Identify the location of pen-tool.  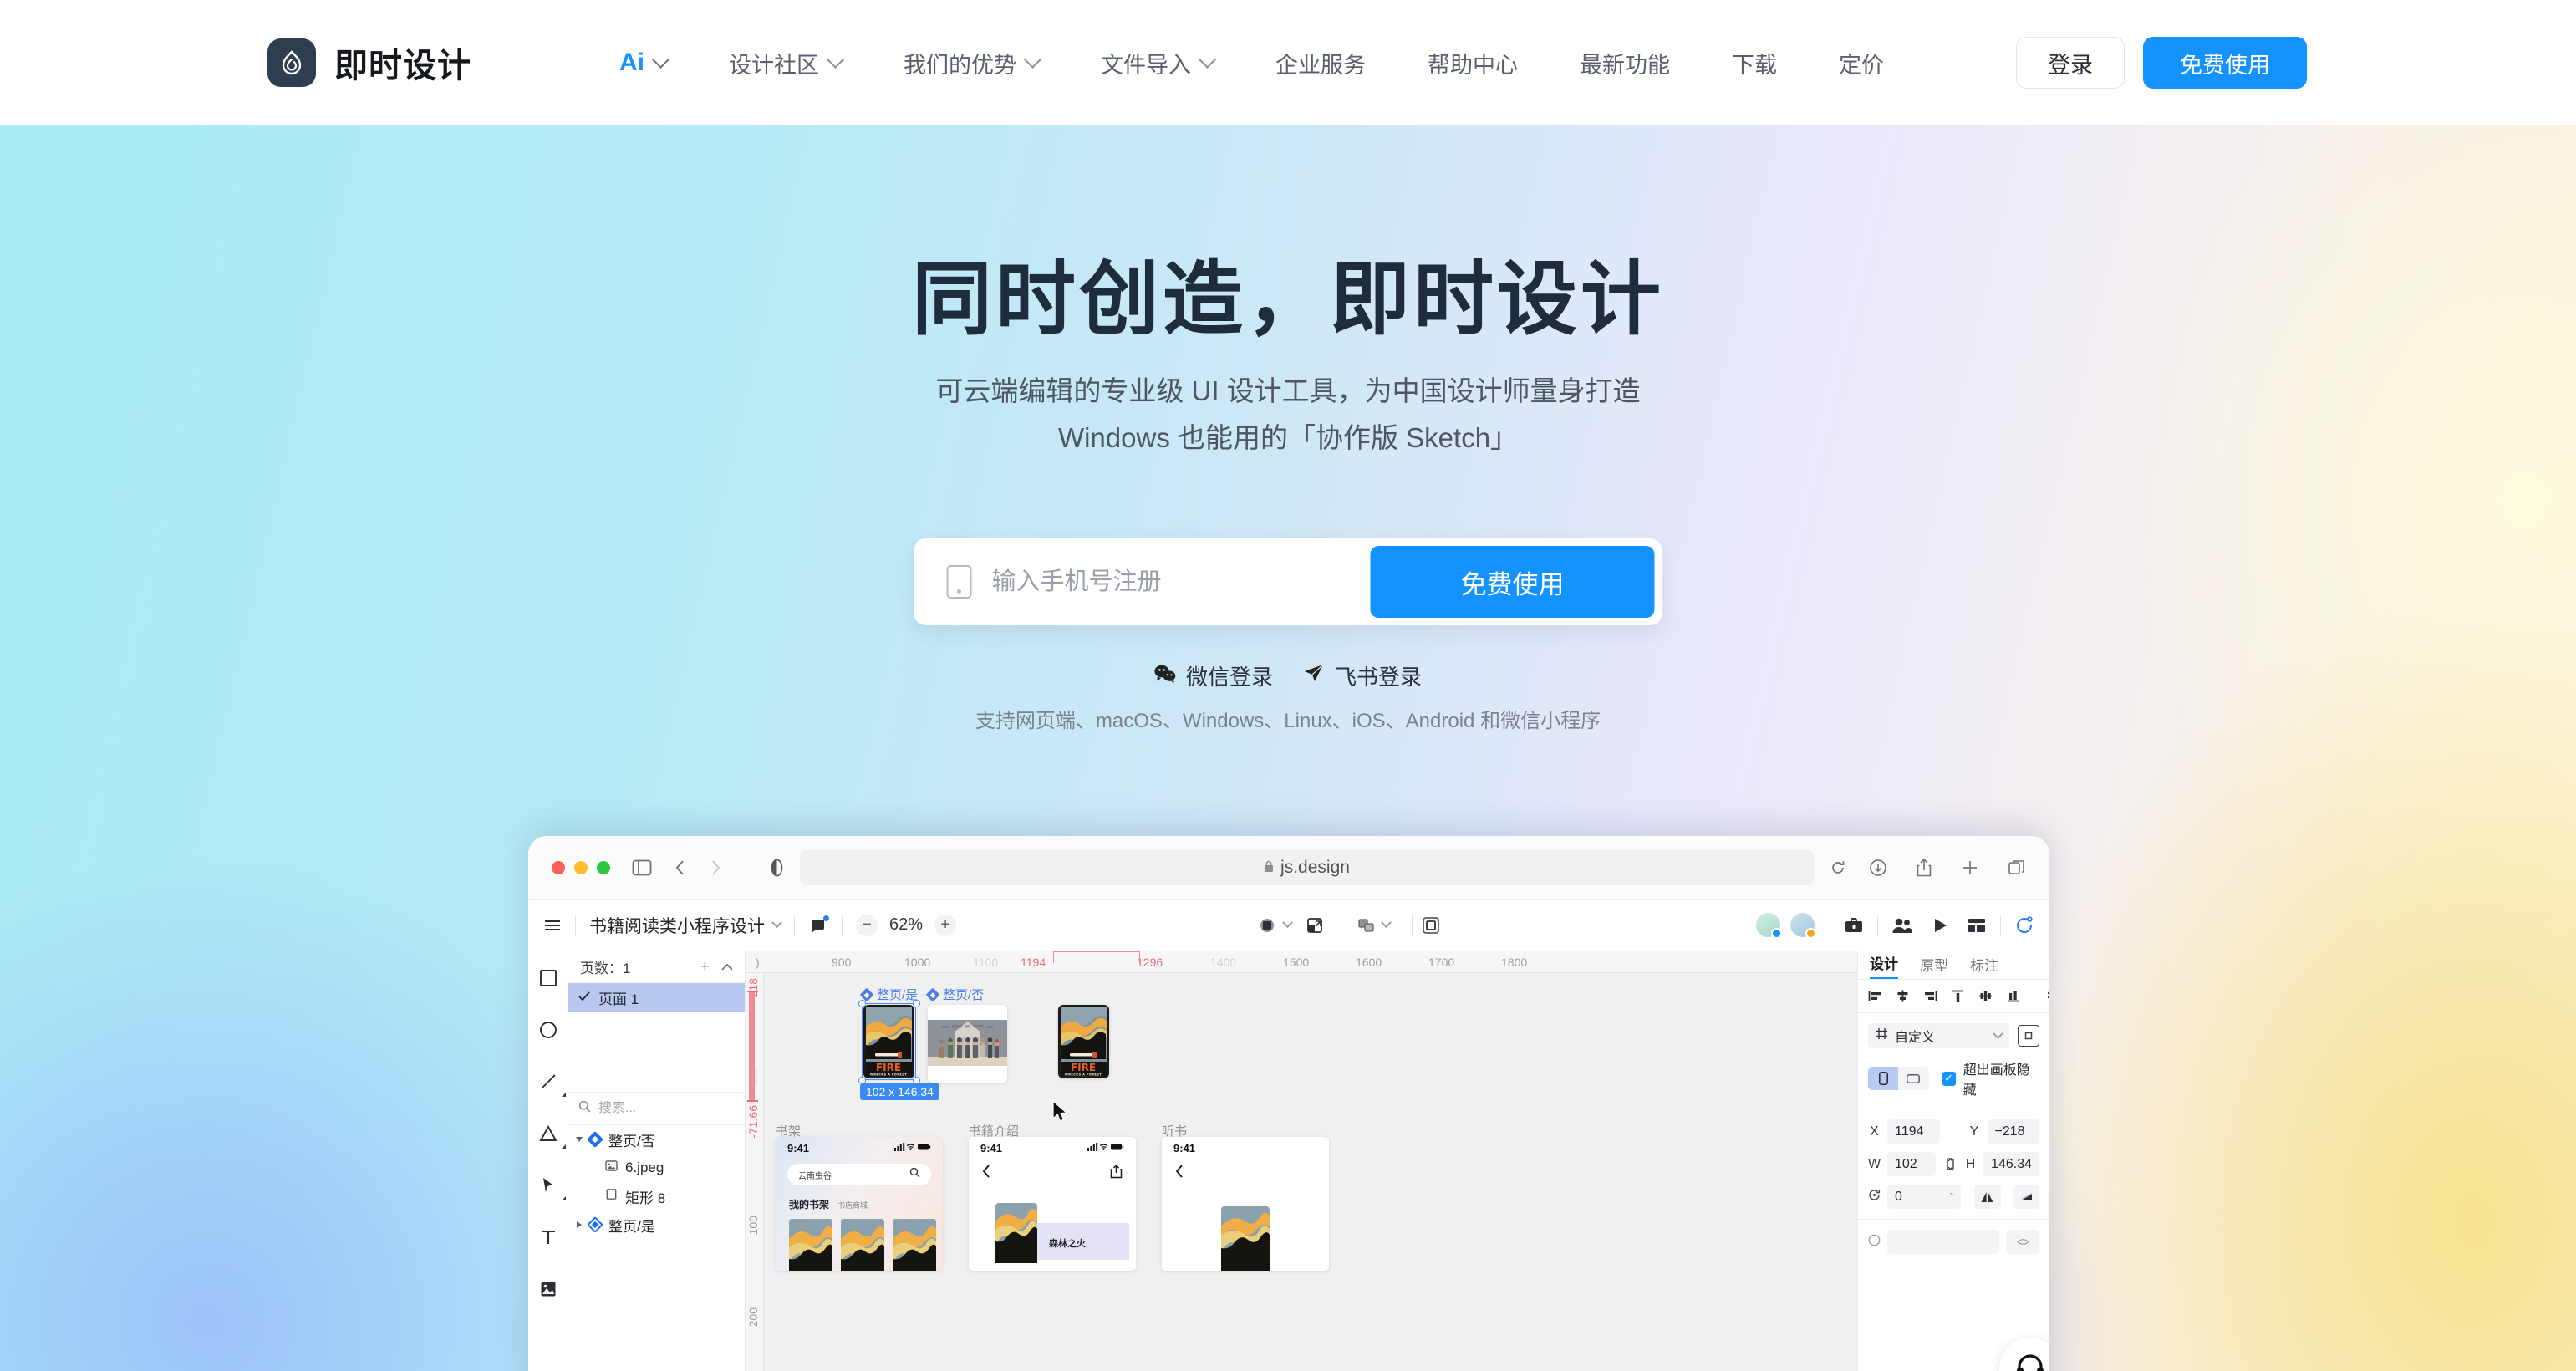
(551, 1187).